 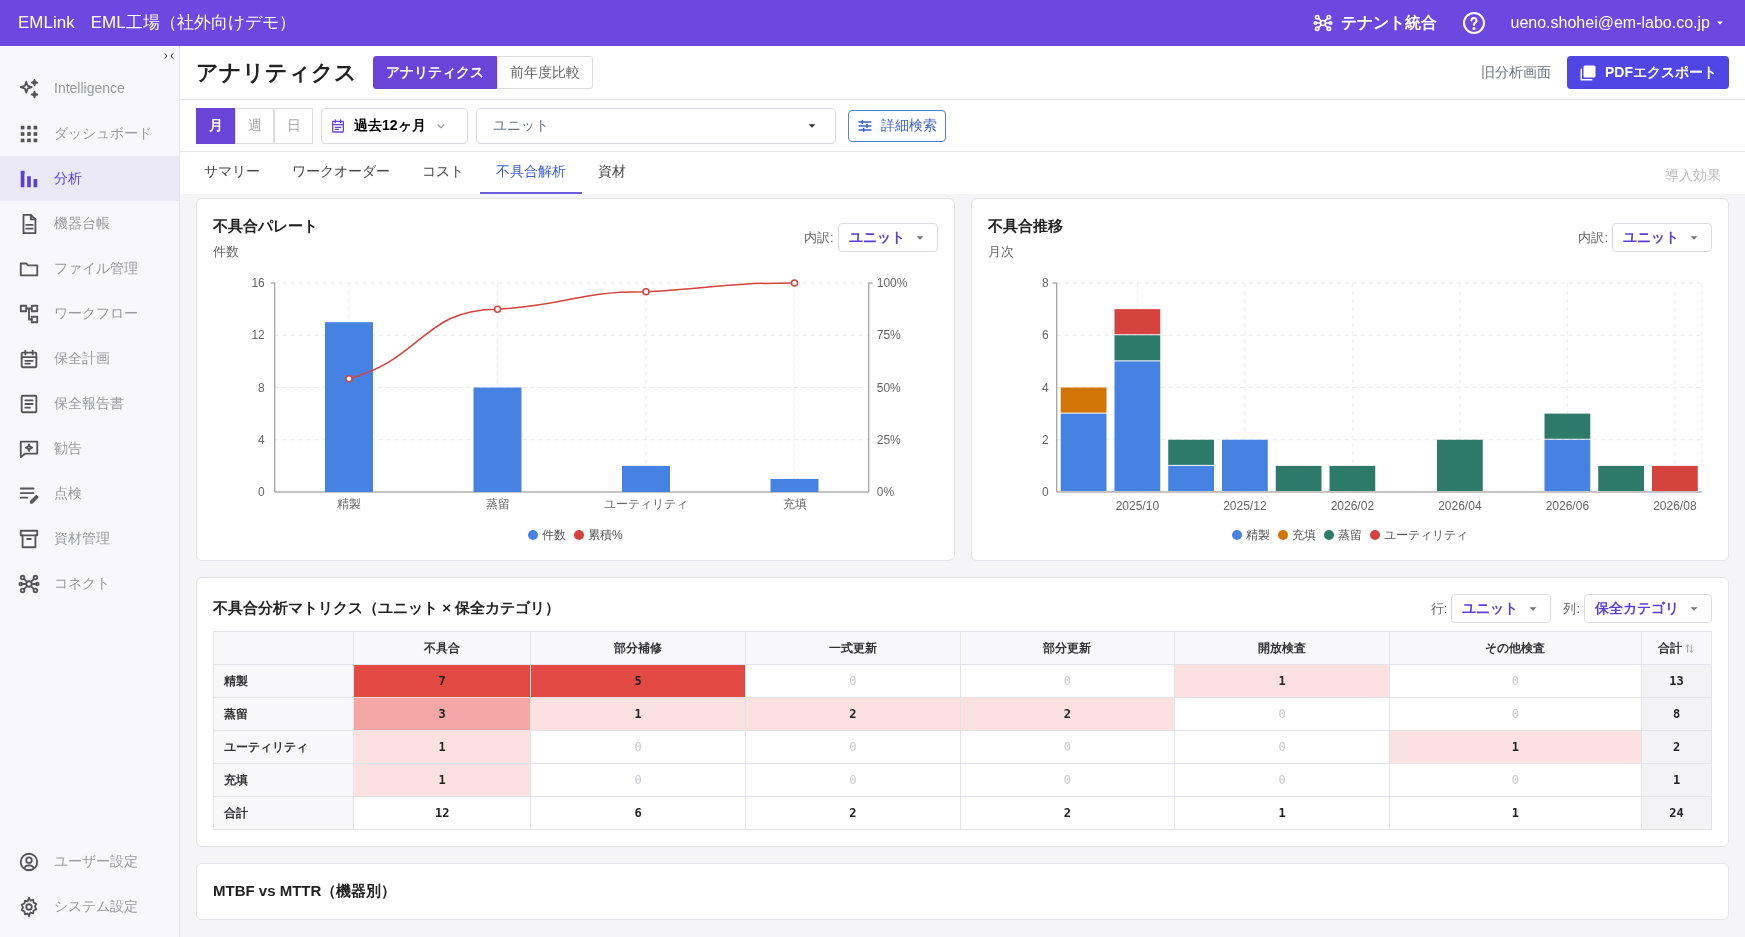 I want to click on table-cell: 8, so click(x=1676, y=714).